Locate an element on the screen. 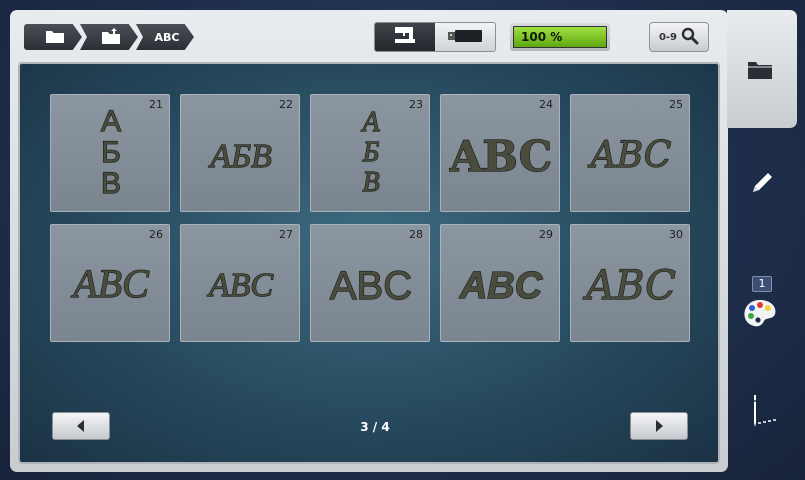 The height and width of the screenshot is (480, 805). folder-upload-icon is located at coordinates (111, 37).